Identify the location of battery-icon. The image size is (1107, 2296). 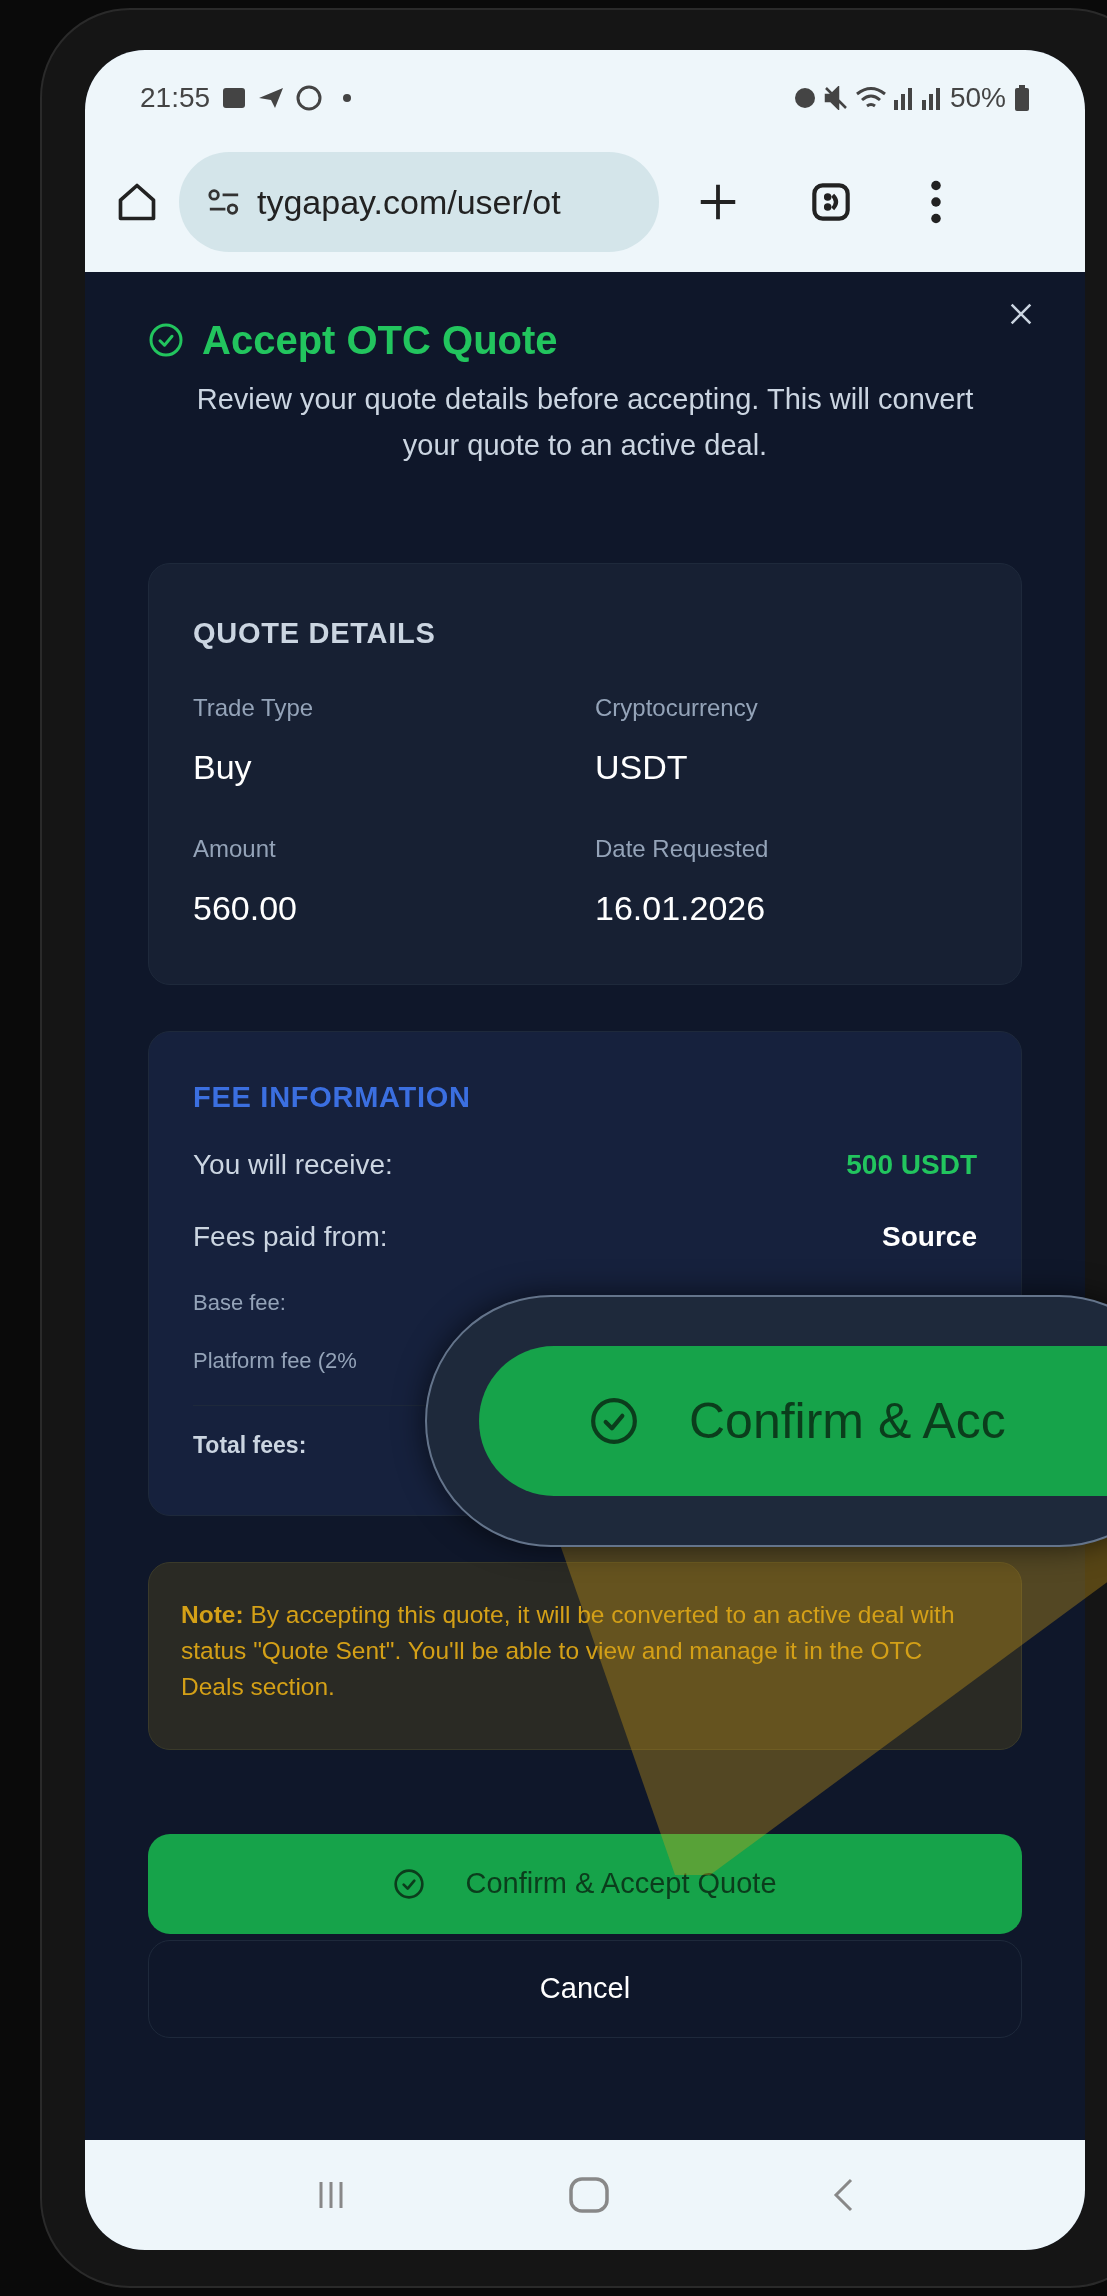
(1022, 98).